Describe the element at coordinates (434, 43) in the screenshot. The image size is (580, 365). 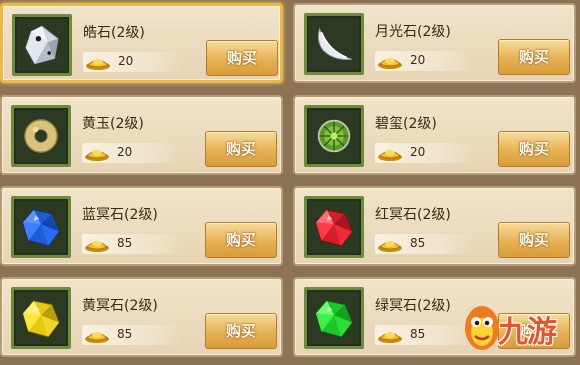
I see `shop-item-card: 月光石(2级) 20 购买` at that location.